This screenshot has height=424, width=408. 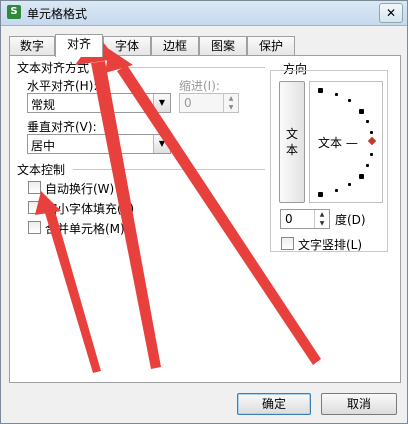 What do you see at coordinates (79, 45) in the screenshot?
I see `tab-alignment: 对齐` at bounding box center [79, 45].